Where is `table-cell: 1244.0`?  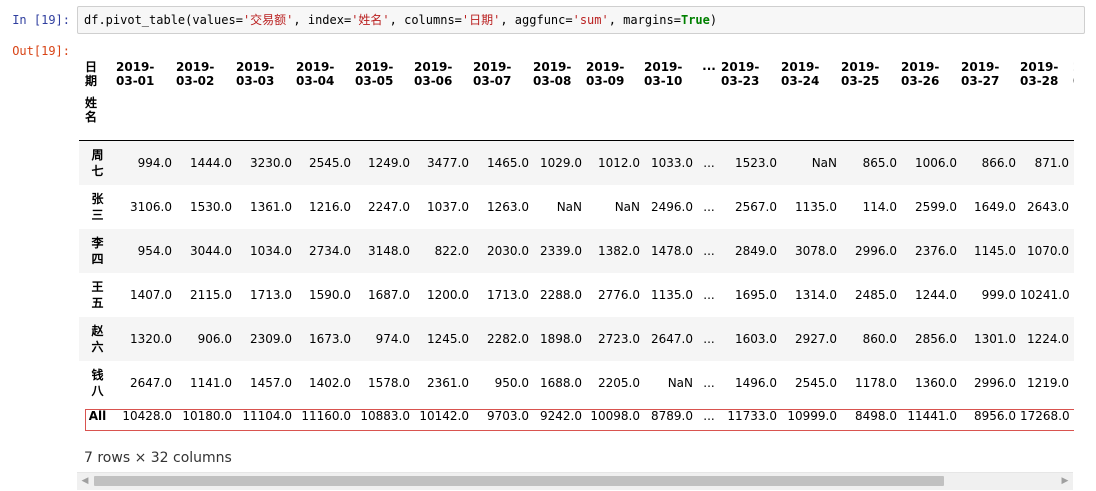 table-cell: 1244.0 is located at coordinates (936, 294).